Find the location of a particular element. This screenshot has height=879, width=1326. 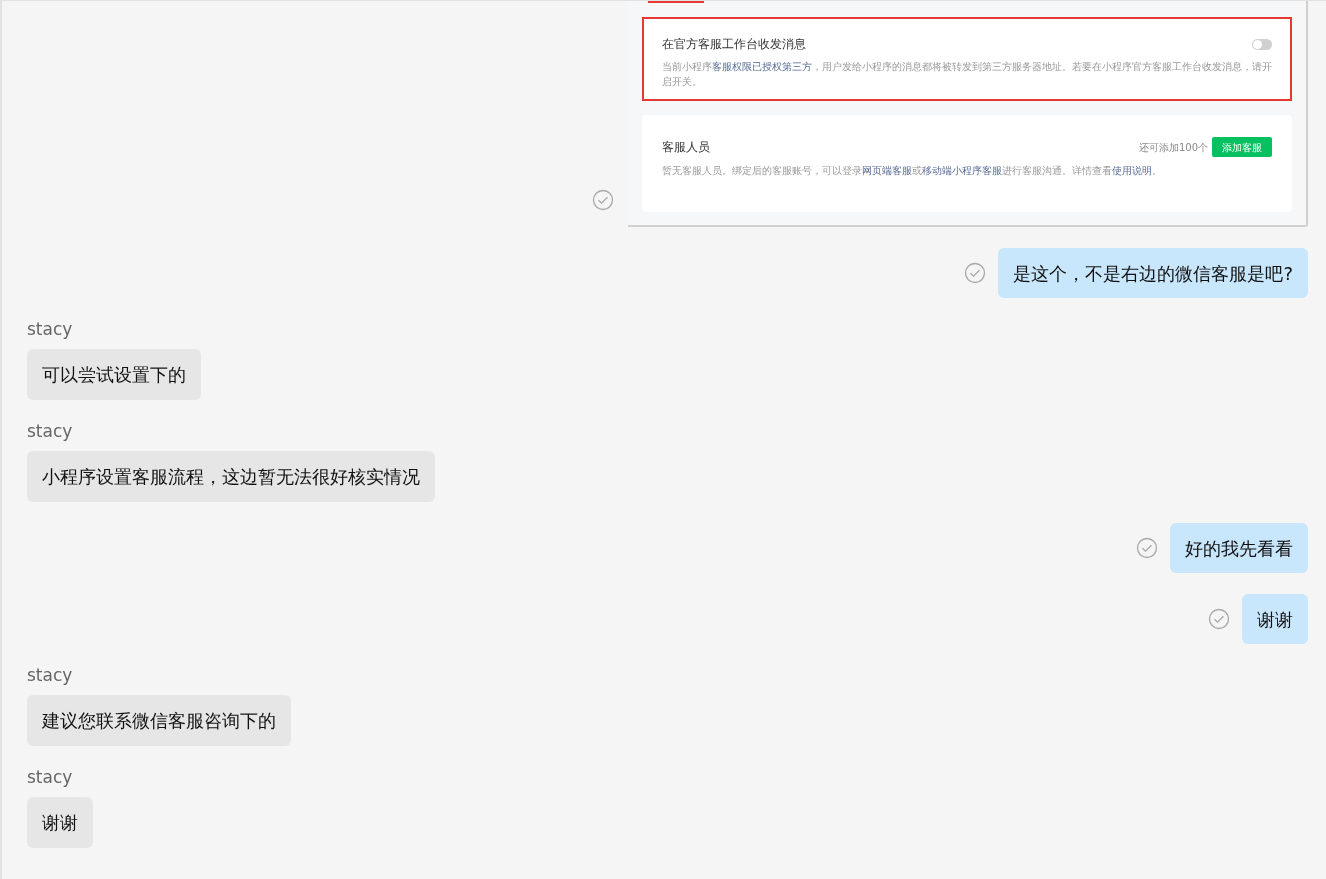

sent-message-bubble: 谢谢 is located at coordinates (1275, 619).